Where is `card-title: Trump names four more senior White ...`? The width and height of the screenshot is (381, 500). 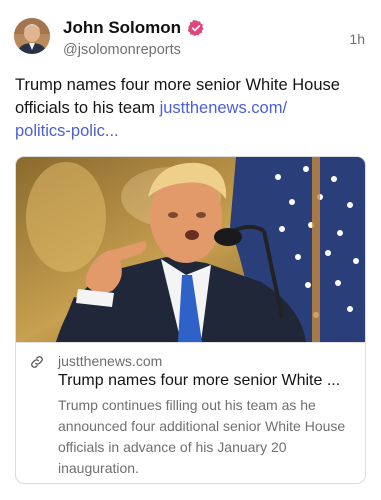
card-title: Trump names four more senior White ... is located at coordinates (205, 381).